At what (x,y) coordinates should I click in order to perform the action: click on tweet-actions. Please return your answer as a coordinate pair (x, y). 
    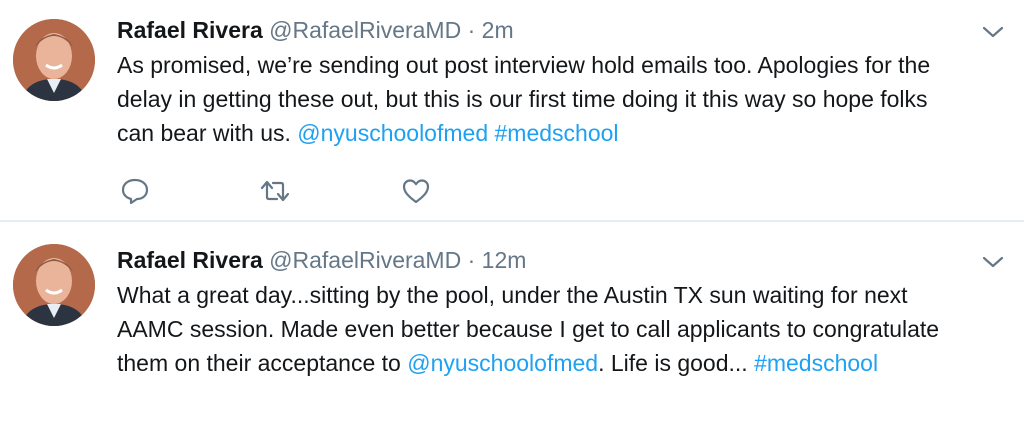
    Looking at the image, I should click on (287, 191).